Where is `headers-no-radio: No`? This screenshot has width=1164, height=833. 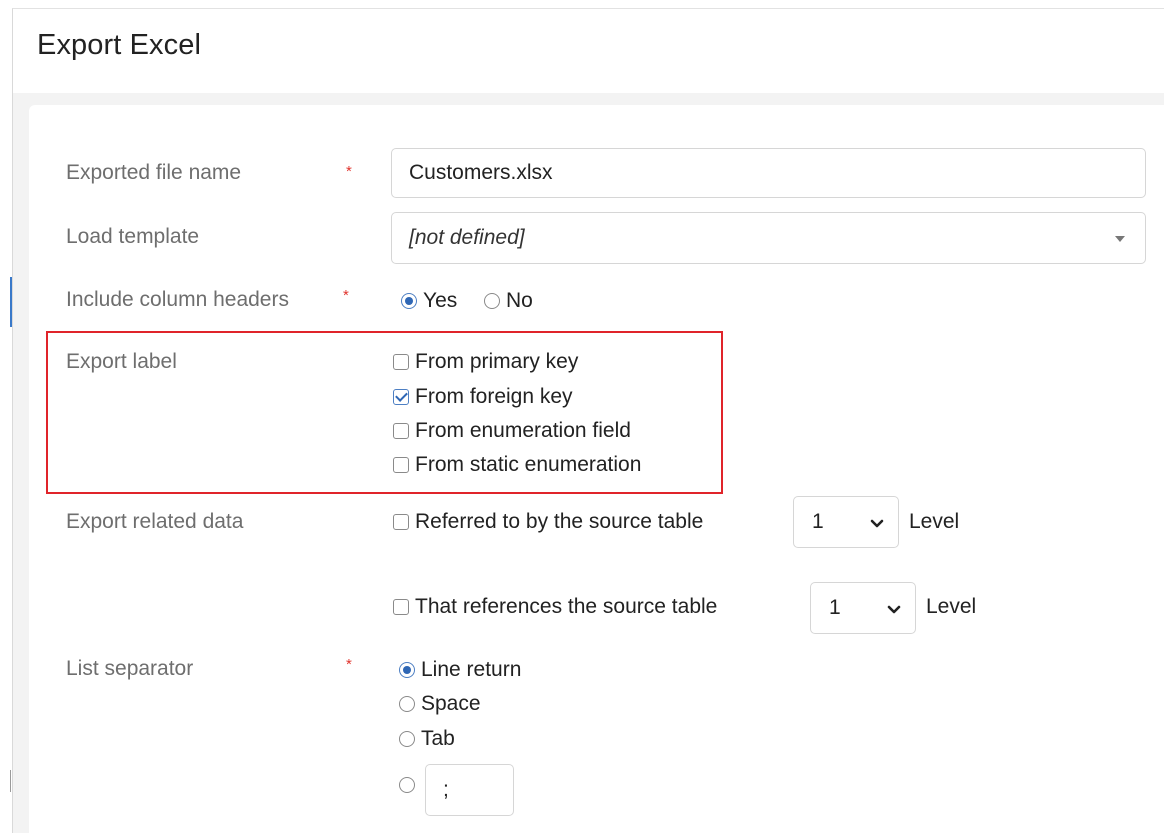
headers-no-radio: No is located at coordinates (508, 301).